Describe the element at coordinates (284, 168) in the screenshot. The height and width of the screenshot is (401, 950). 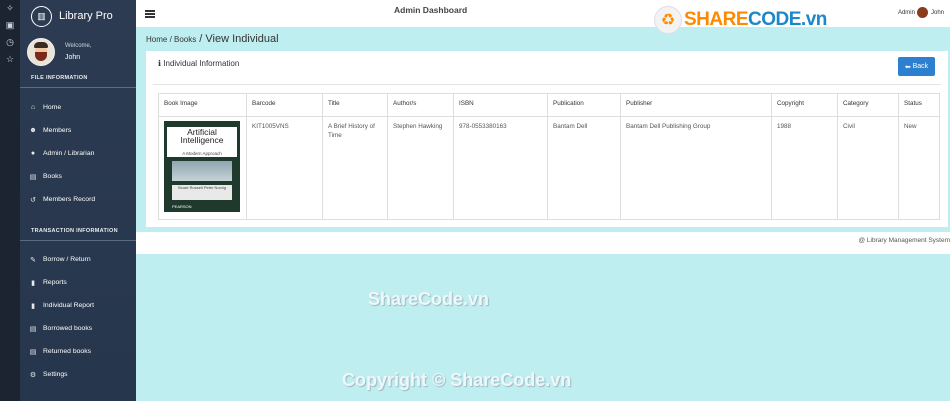
I see `barcode-cell: KIT1005VNS` at that location.